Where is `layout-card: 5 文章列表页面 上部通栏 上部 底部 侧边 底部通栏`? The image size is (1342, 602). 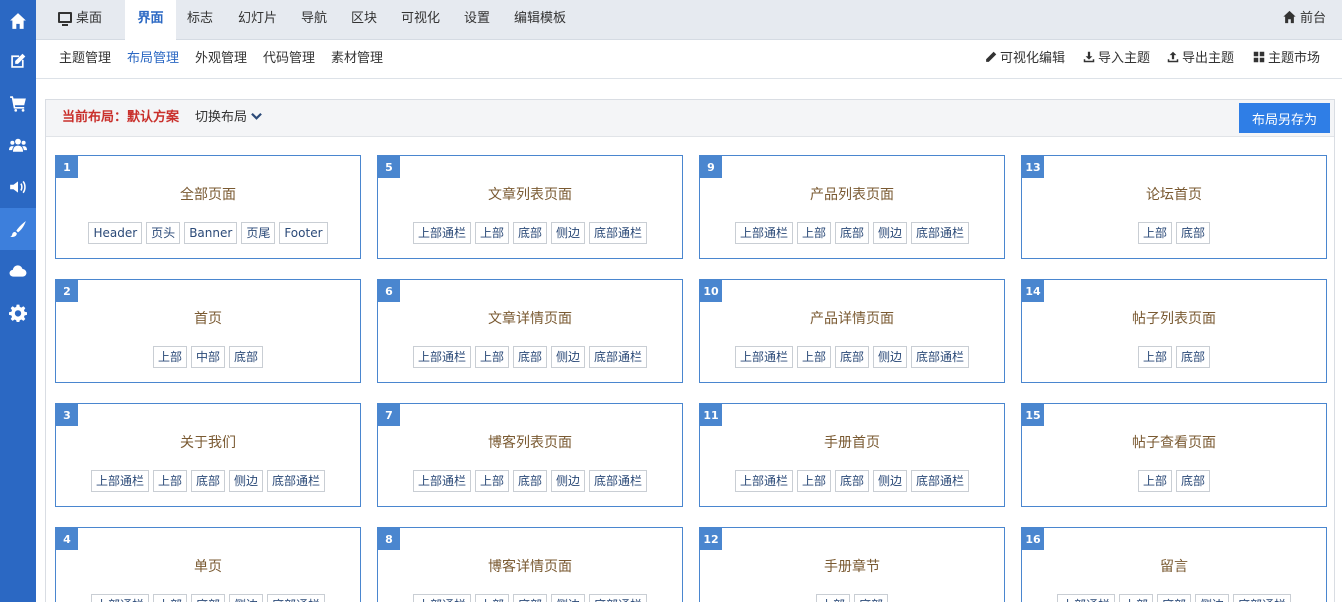 layout-card: 5 文章列表页面 上部通栏 上部 底部 侧边 底部通栏 is located at coordinates (530, 207).